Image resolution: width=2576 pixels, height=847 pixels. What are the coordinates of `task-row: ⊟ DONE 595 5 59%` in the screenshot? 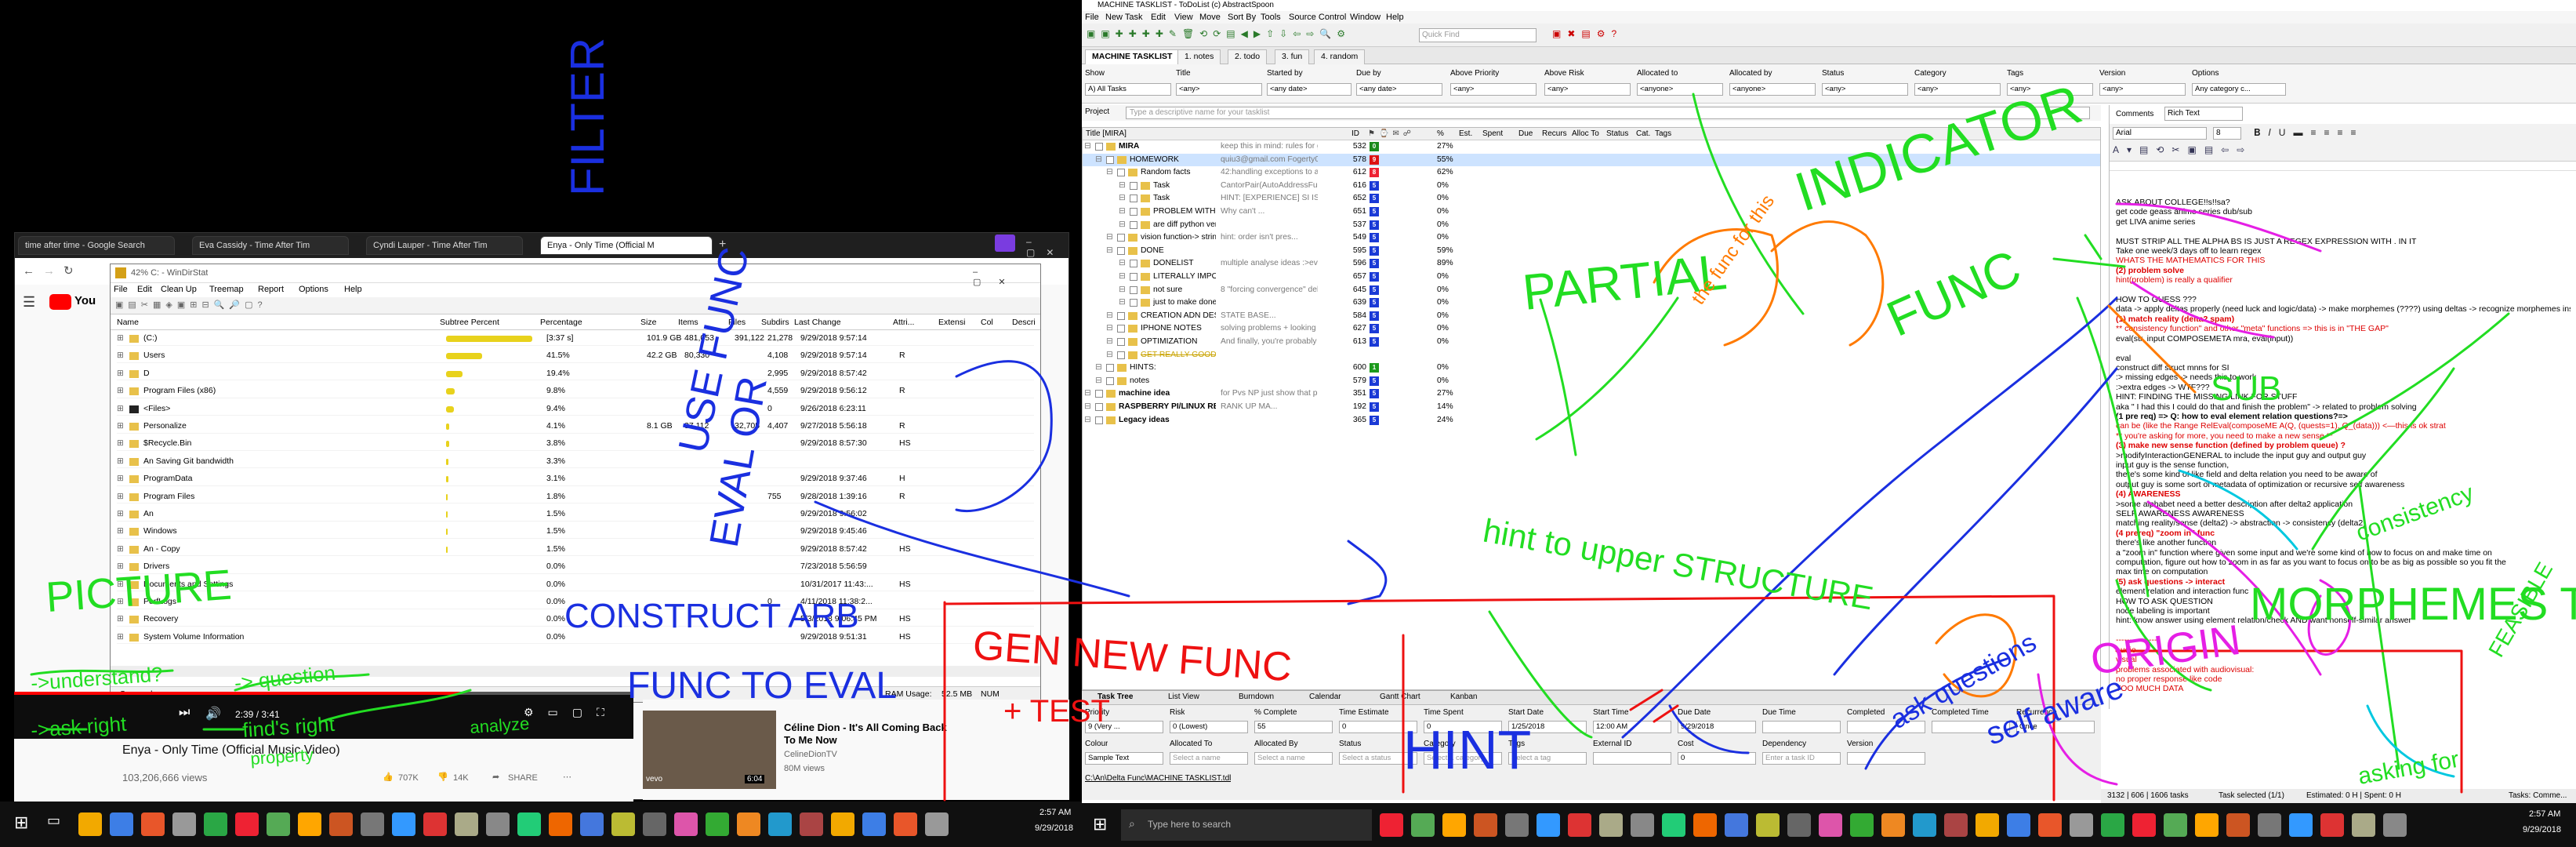 It's located at (1592, 251).